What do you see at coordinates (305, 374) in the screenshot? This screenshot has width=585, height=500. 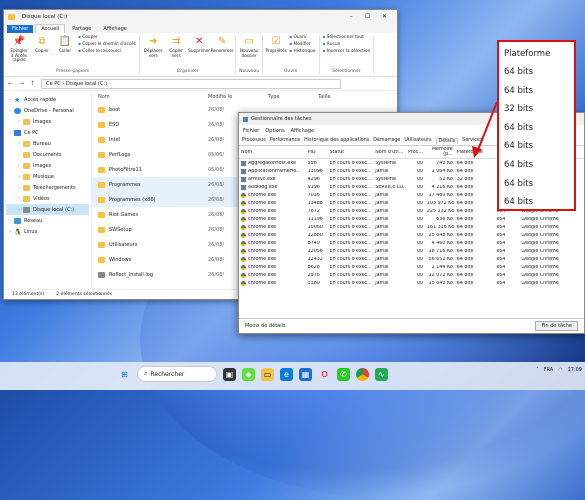 I see `store-icon: ▦` at bounding box center [305, 374].